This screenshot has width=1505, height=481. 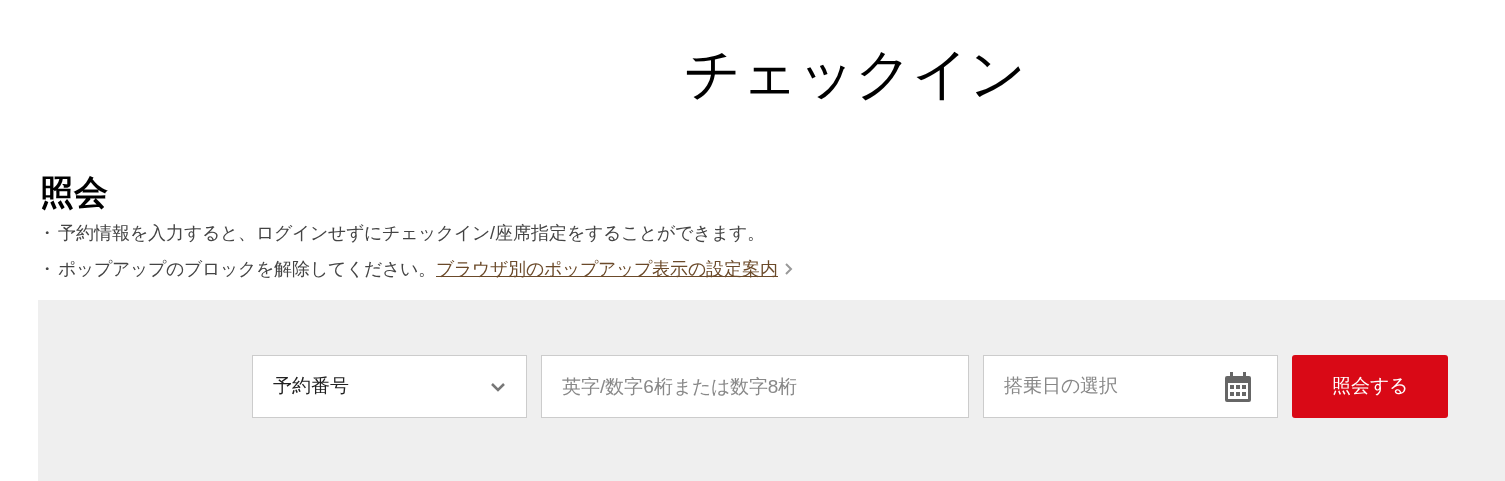 I want to click on settings-guide-link: ブラウザ別のポップアップ表示の設定案内, so click(x=607, y=269).